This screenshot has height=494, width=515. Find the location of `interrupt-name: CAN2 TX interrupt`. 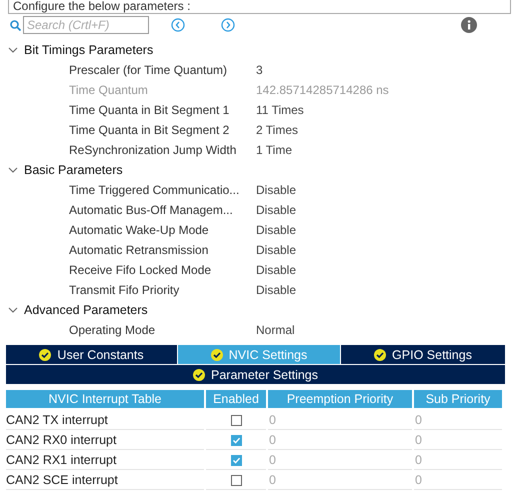

interrupt-name: CAN2 TX interrupt is located at coordinates (105, 420).